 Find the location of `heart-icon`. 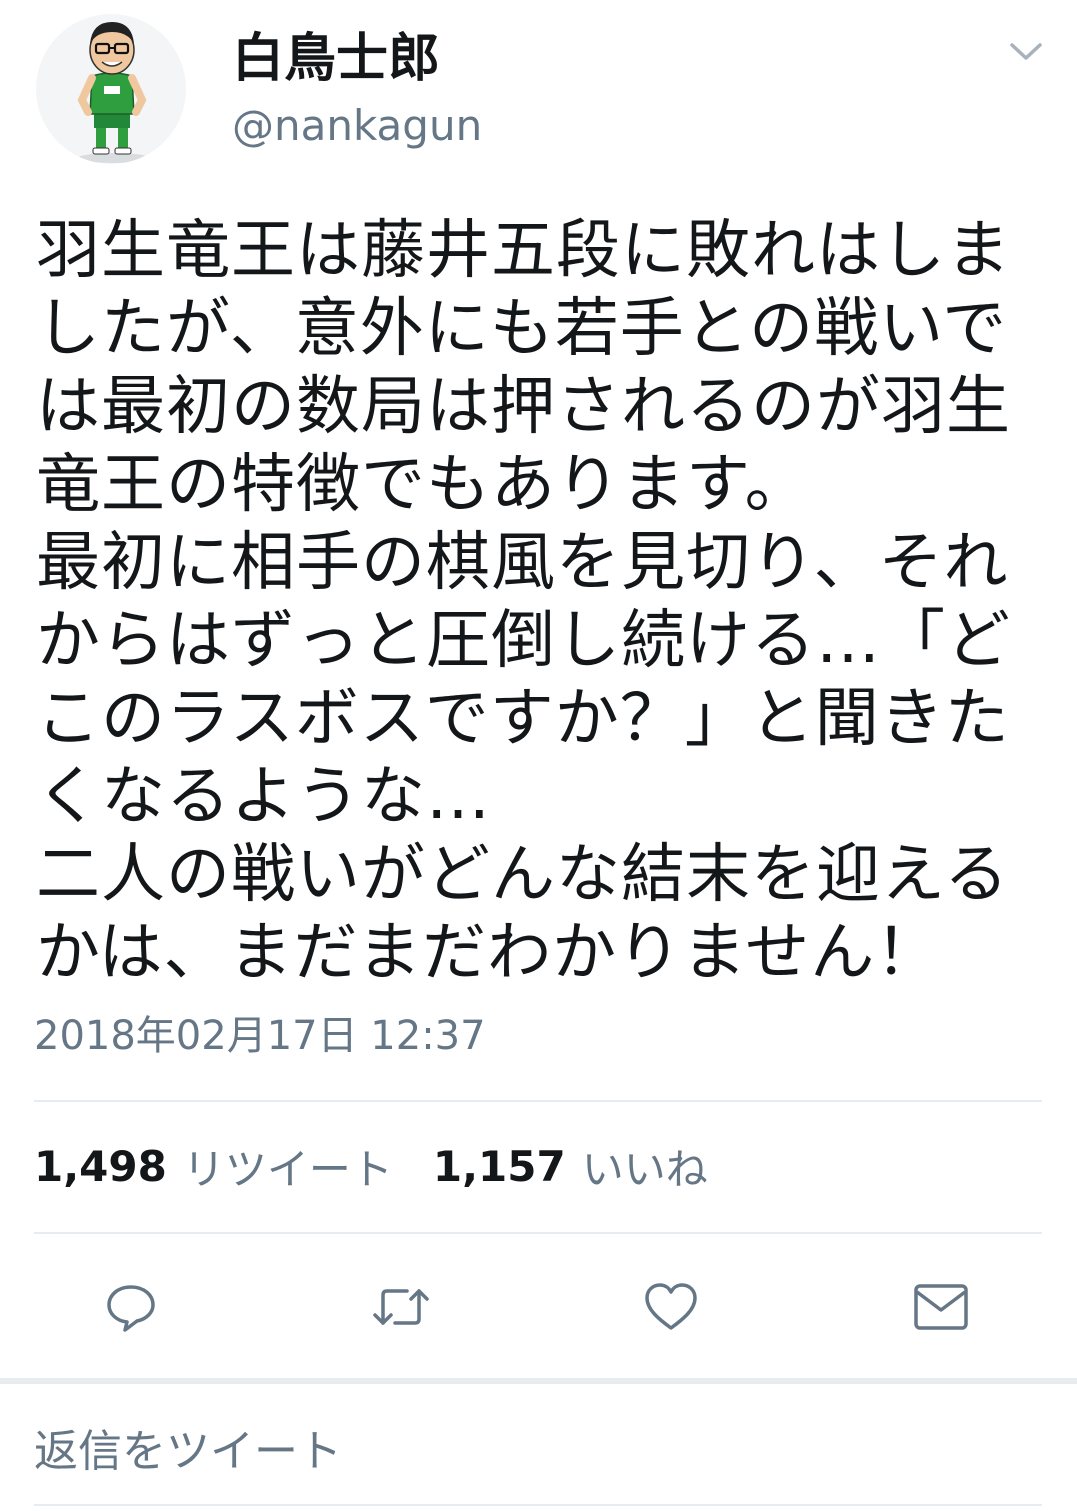

heart-icon is located at coordinates (671, 1306).